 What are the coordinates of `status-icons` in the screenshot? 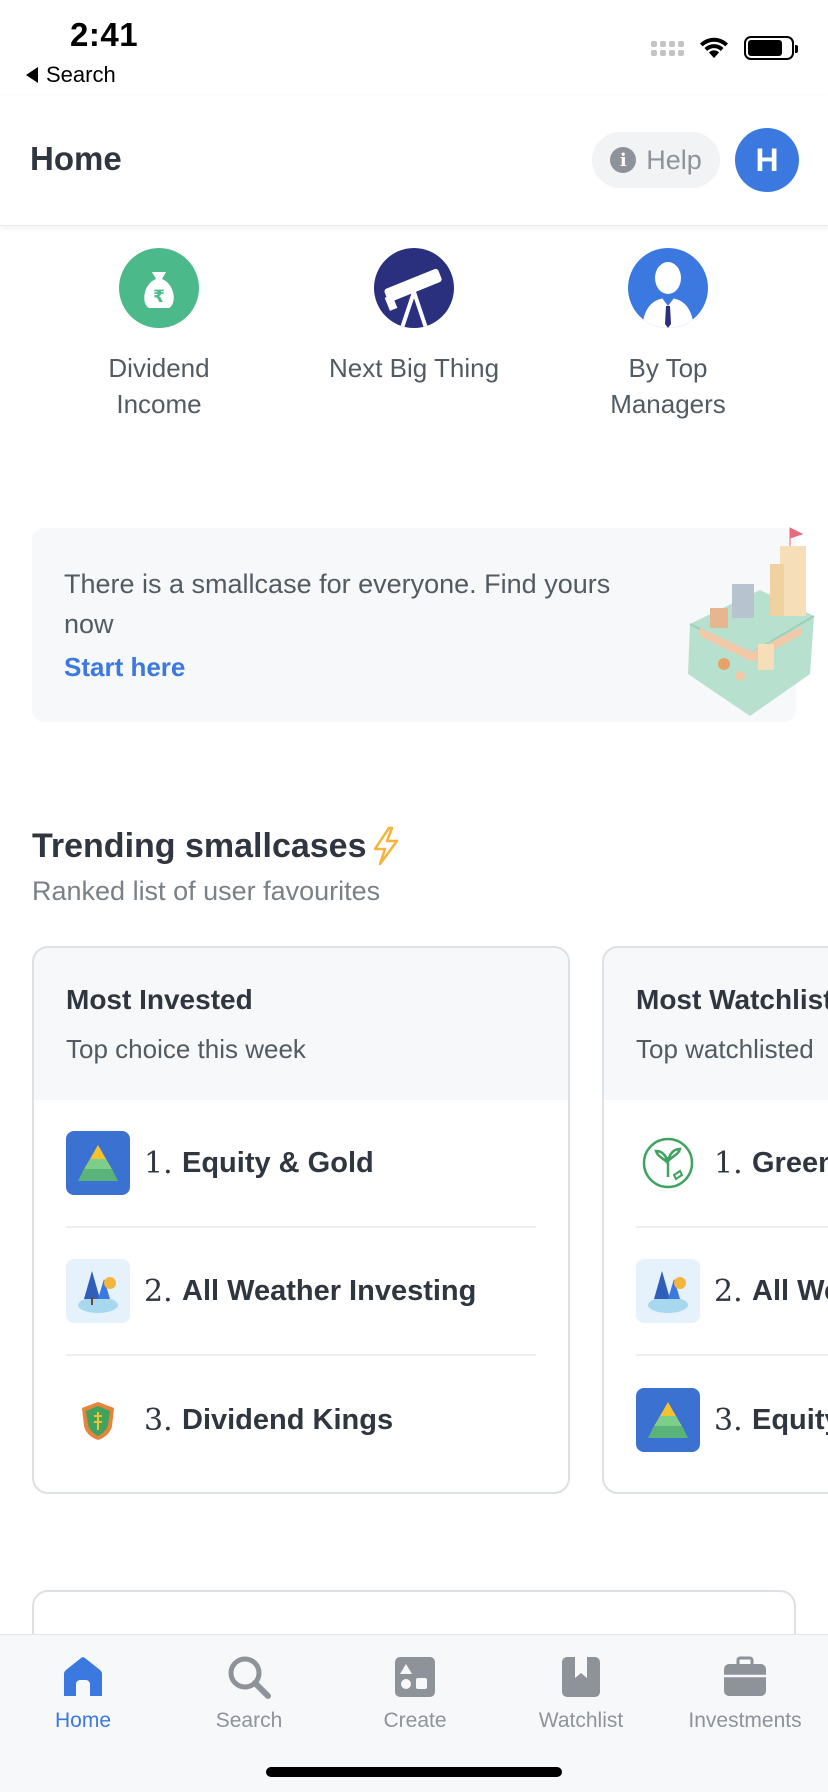 It's located at (724, 48).